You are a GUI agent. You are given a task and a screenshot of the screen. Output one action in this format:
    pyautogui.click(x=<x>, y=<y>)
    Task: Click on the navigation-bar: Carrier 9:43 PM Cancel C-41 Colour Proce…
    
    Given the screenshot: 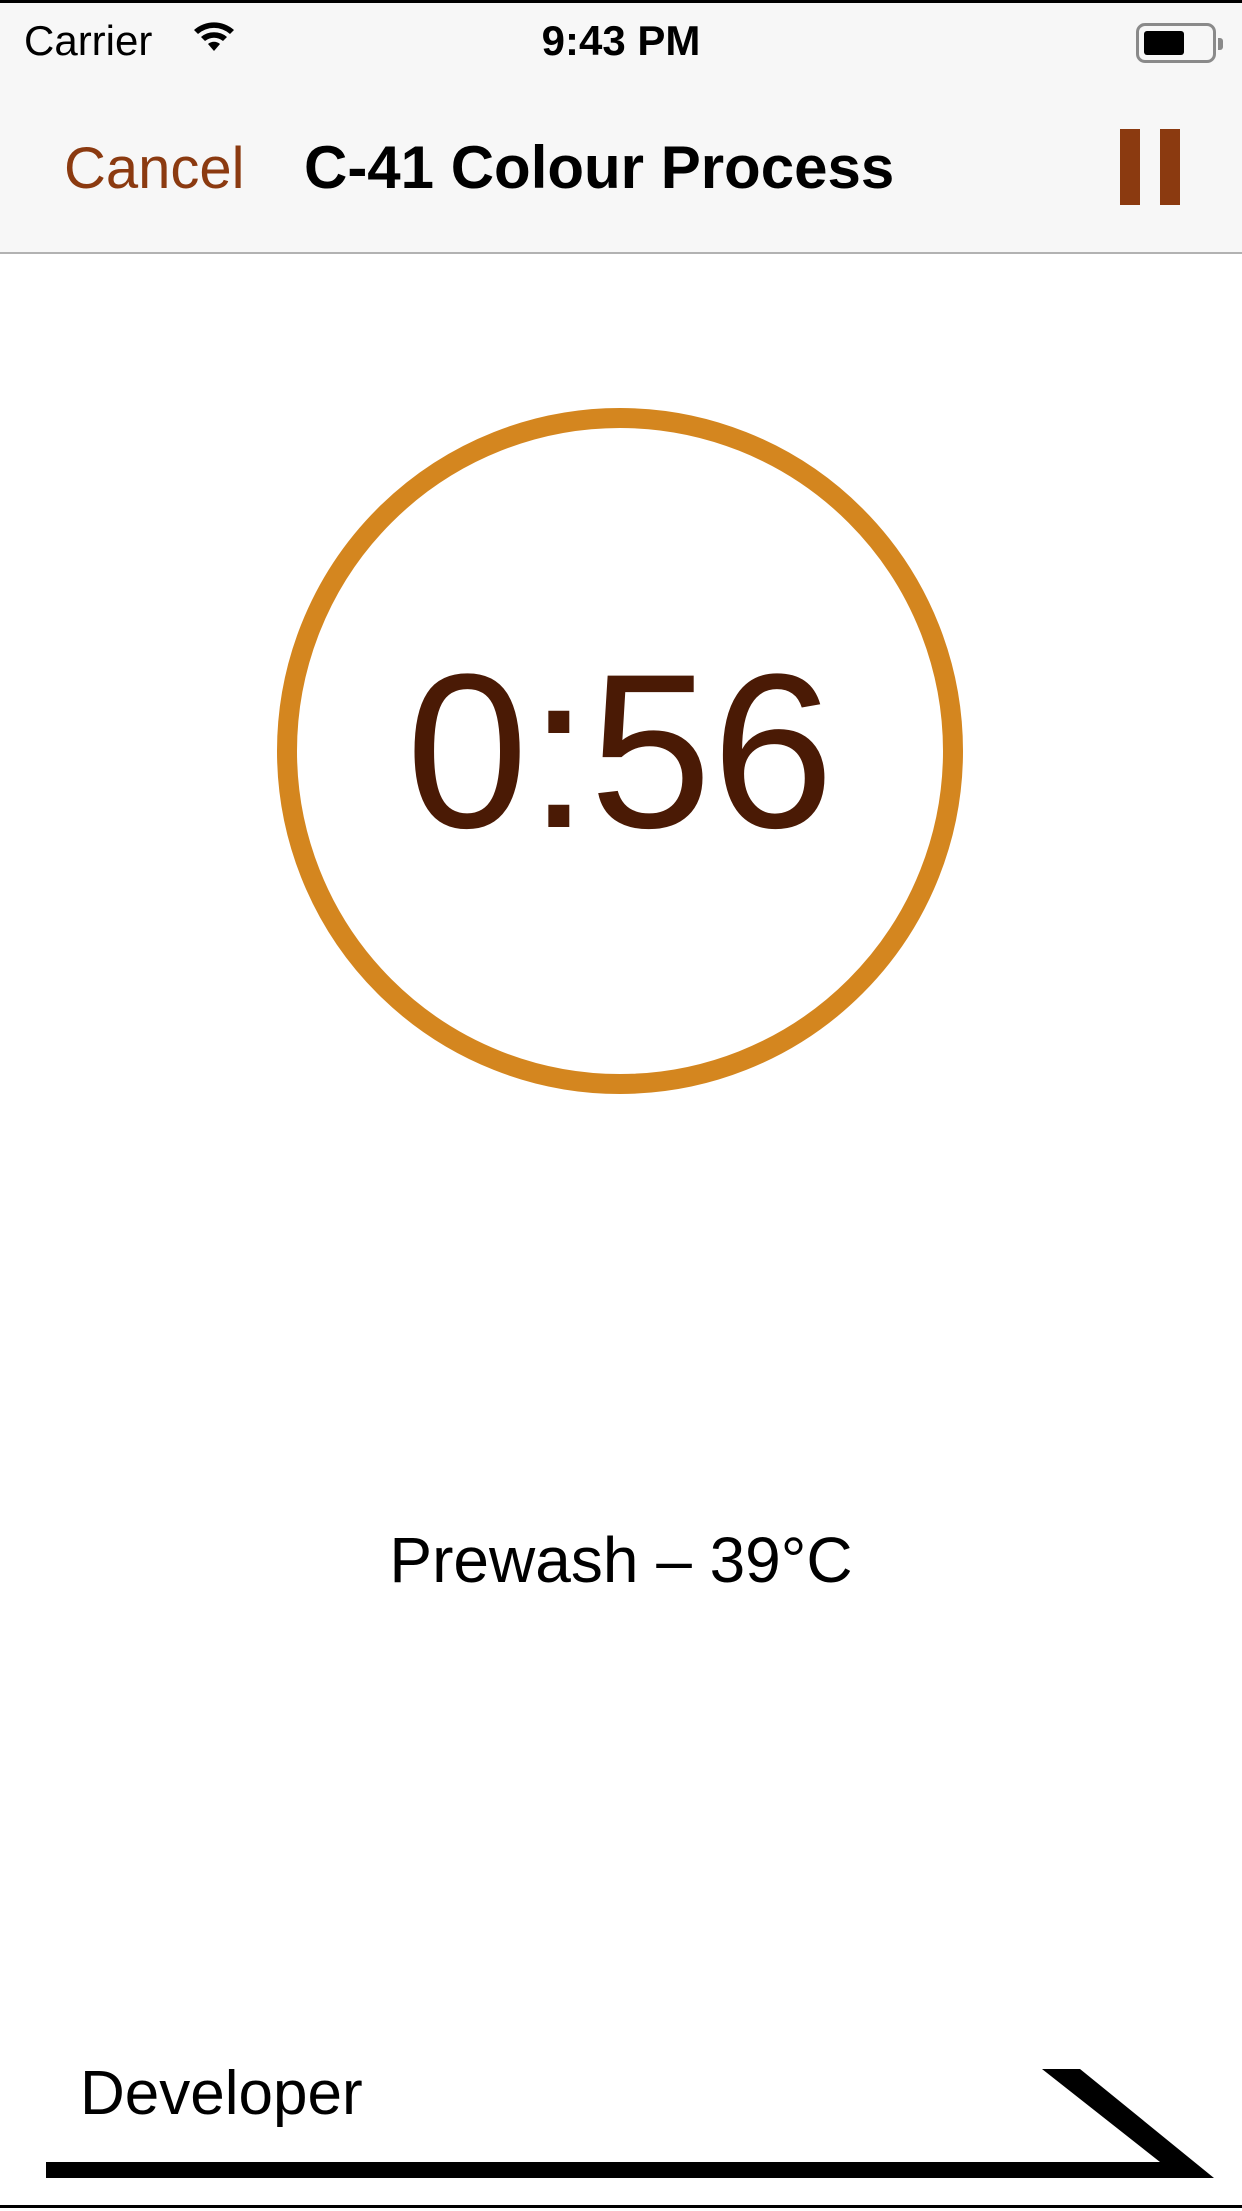 What is the action you would take?
    pyautogui.click(x=621, y=128)
    